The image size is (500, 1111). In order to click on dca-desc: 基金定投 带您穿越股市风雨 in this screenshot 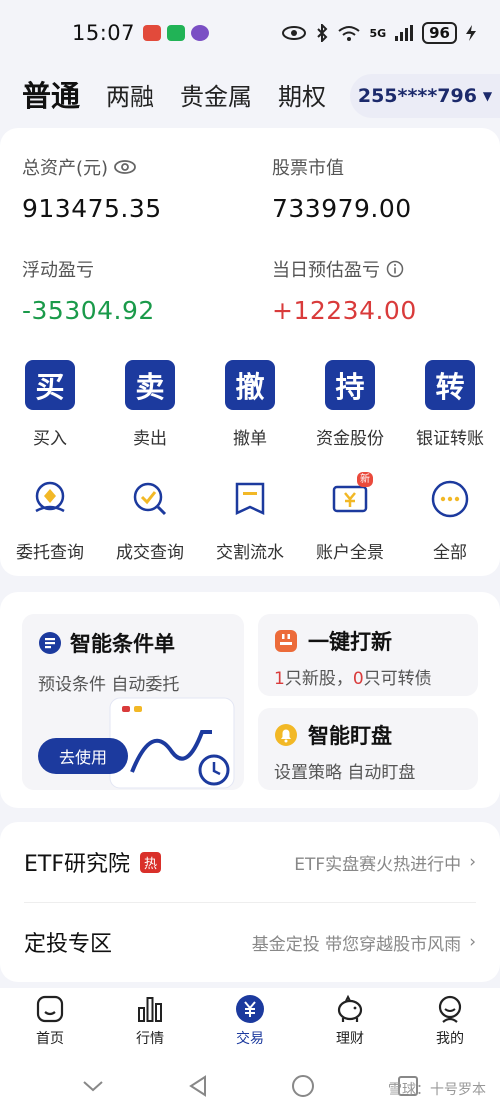, I will do `click(356, 944)`.